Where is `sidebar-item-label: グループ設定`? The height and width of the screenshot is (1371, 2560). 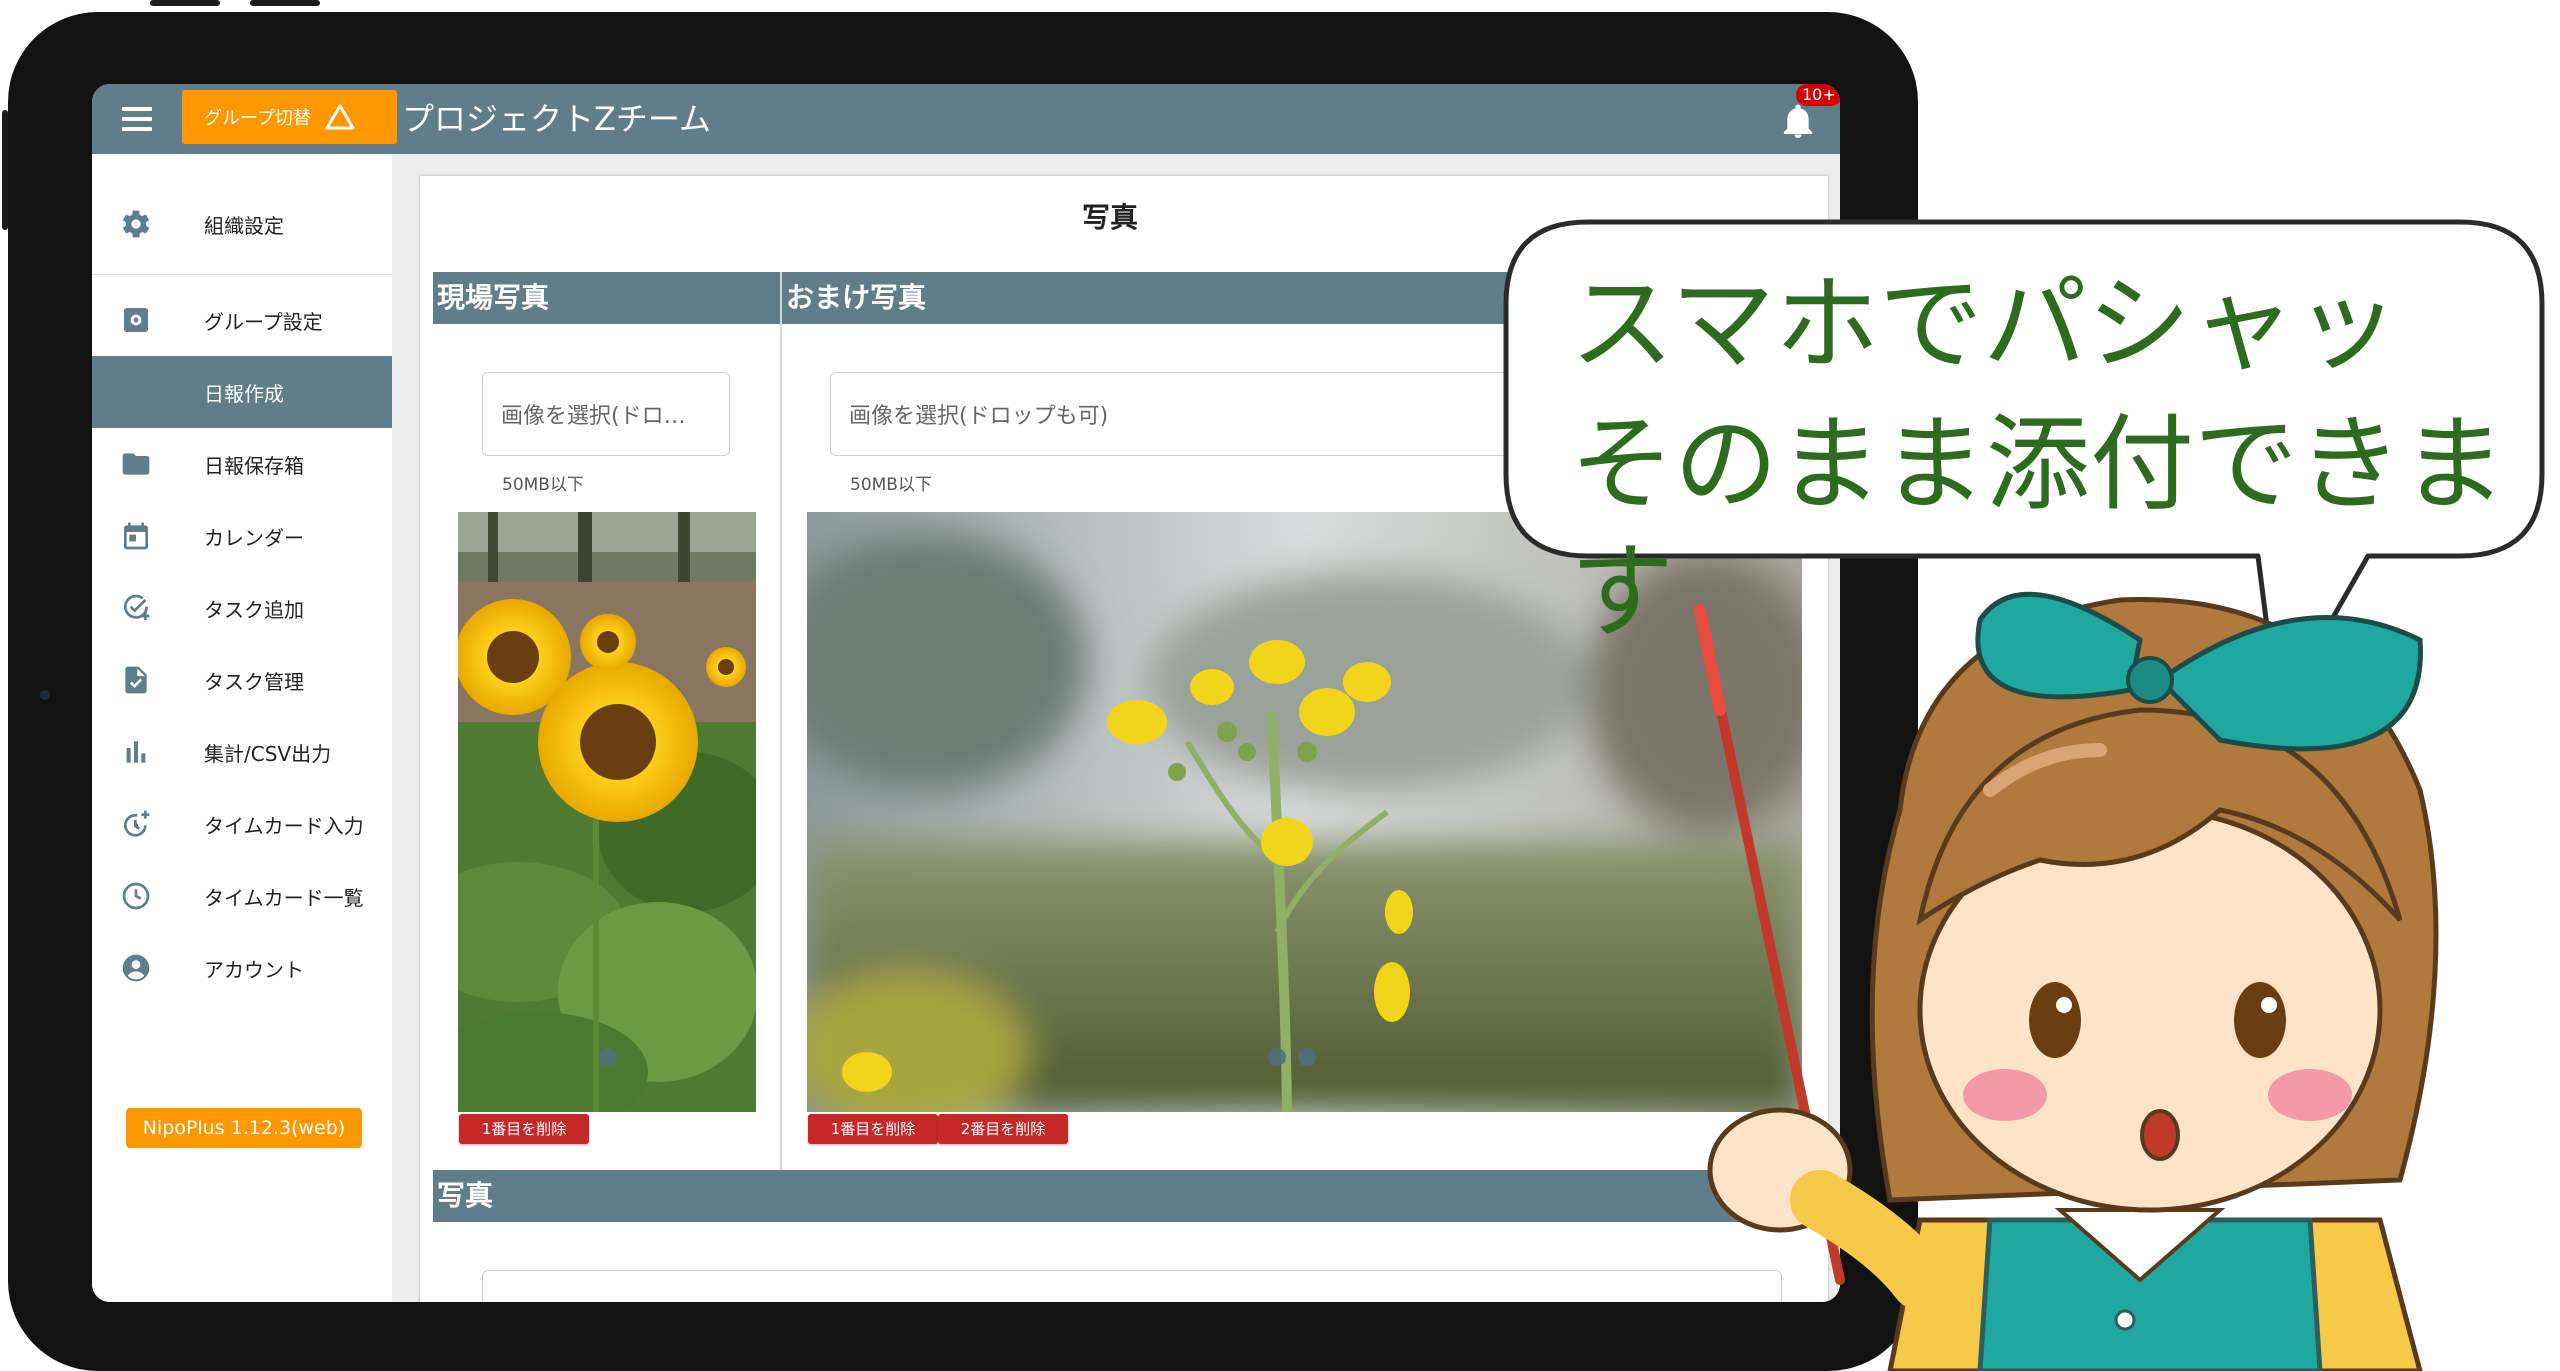 sidebar-item-label: グループ設定 is located at coordinates (263, 321).